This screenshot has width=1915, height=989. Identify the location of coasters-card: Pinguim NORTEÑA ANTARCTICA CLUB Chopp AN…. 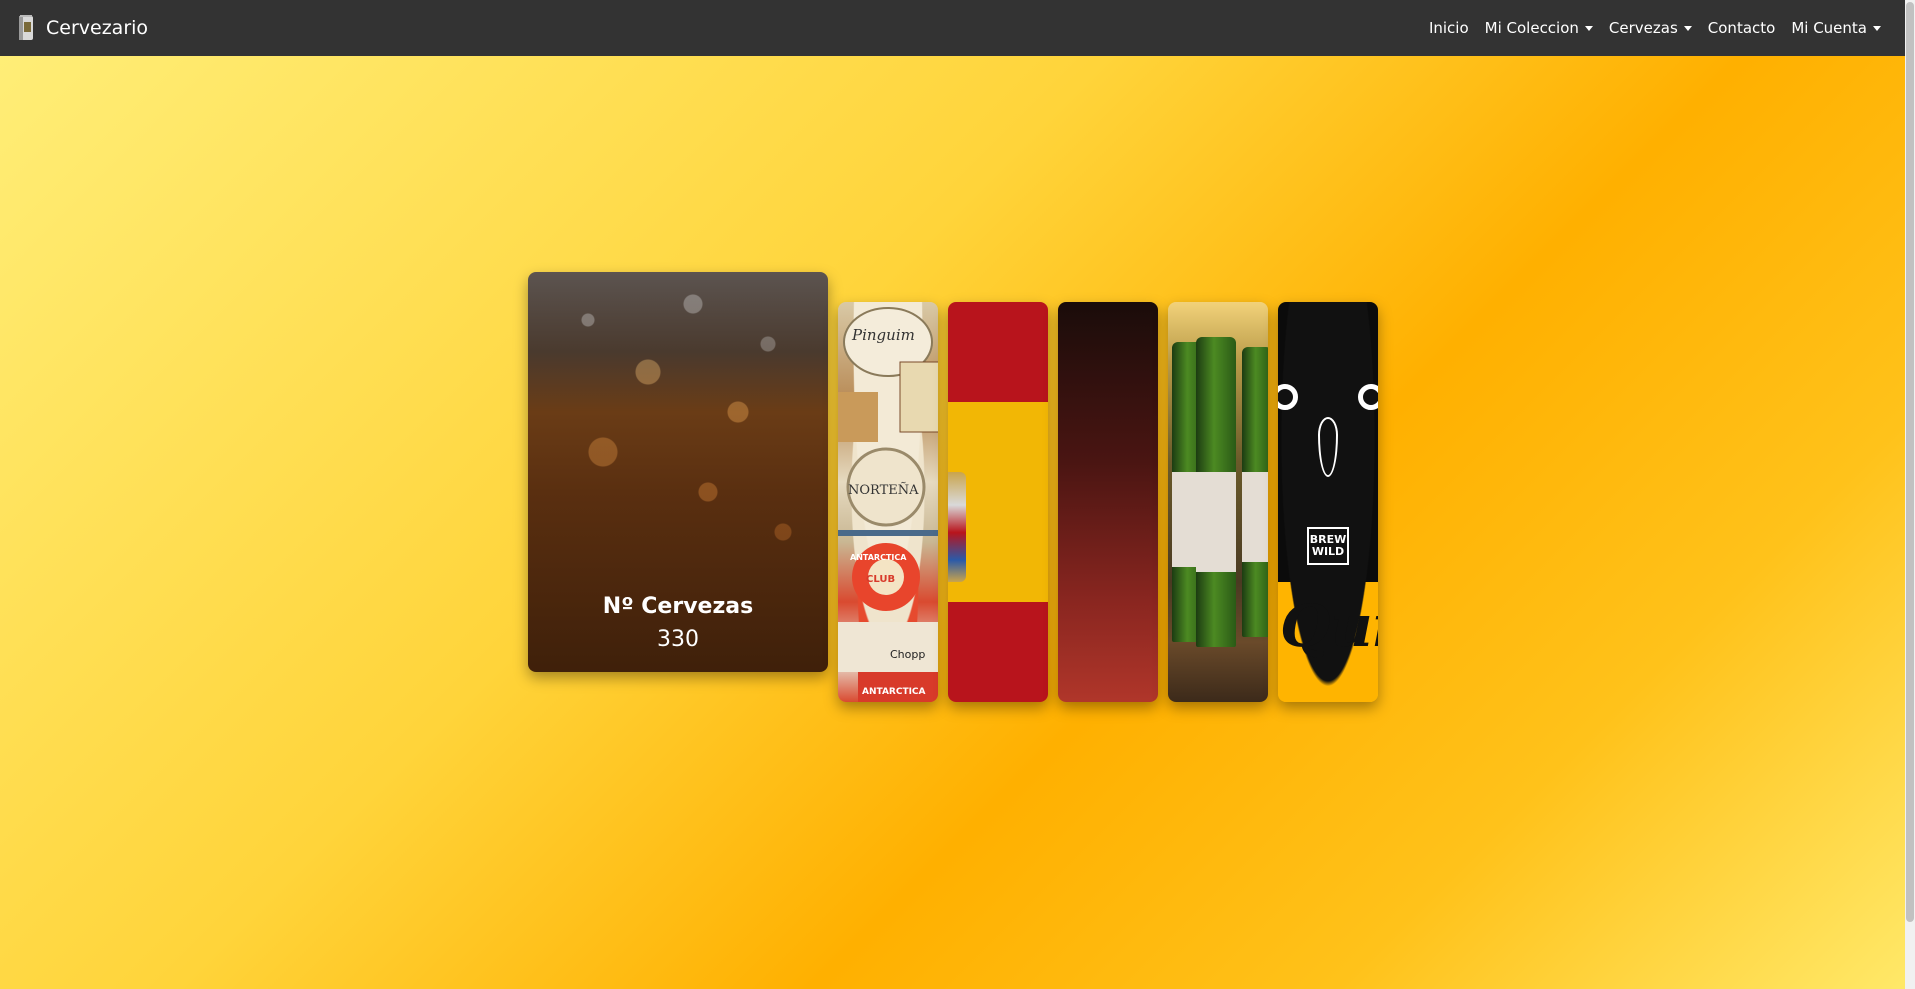
(888, 502).